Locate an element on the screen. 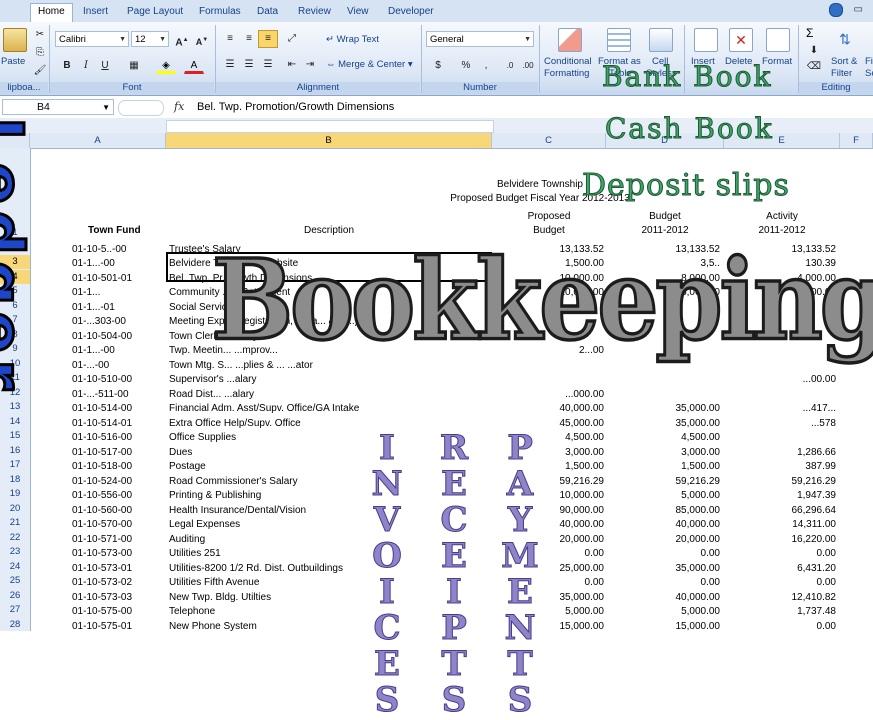 This screenshot has height=720, width=873. table-cell-a: 01-...303-00 is located at coordinates (119, 322).